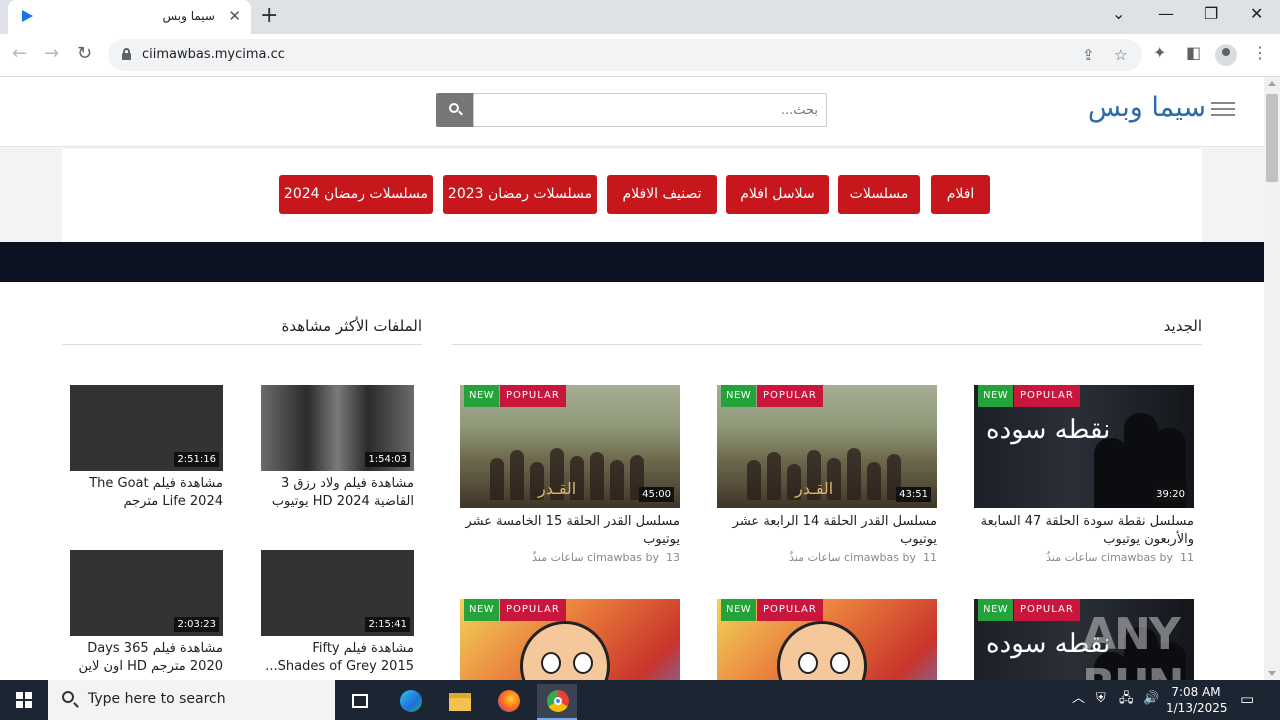  I want to click on video-thumbnail: القـدر NEW POPULAR 45:00, so click(570, 446).